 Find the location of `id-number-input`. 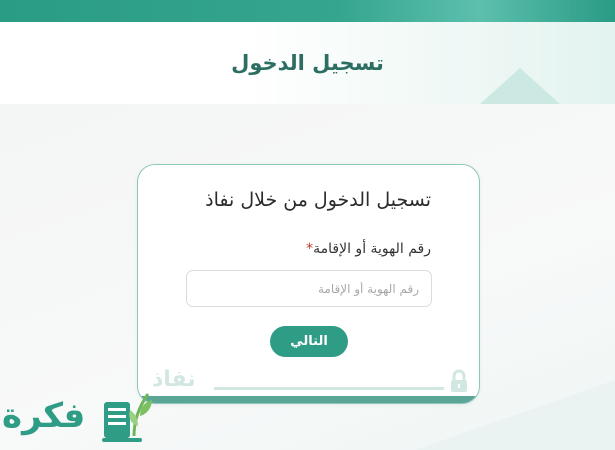

id-number-input is located at coordinates (309, 288).